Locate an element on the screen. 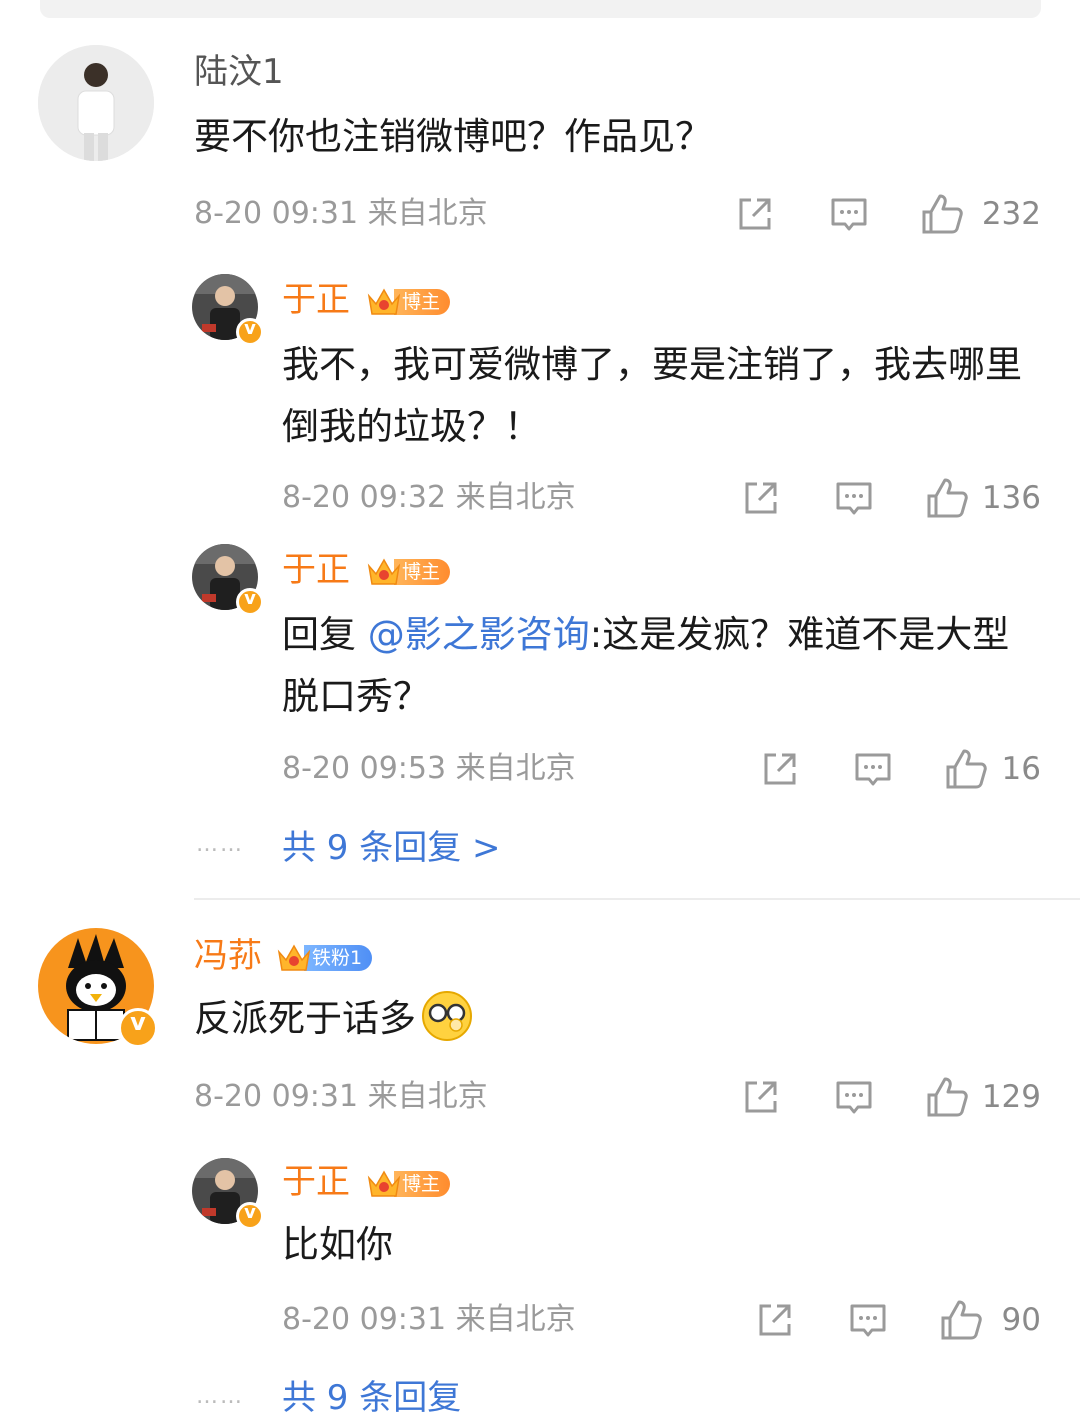  reply-text: 我不，我可爱微博了，要是注销了，我去哪里倒我的垃圾？！ is located at coordinates (652, 395).